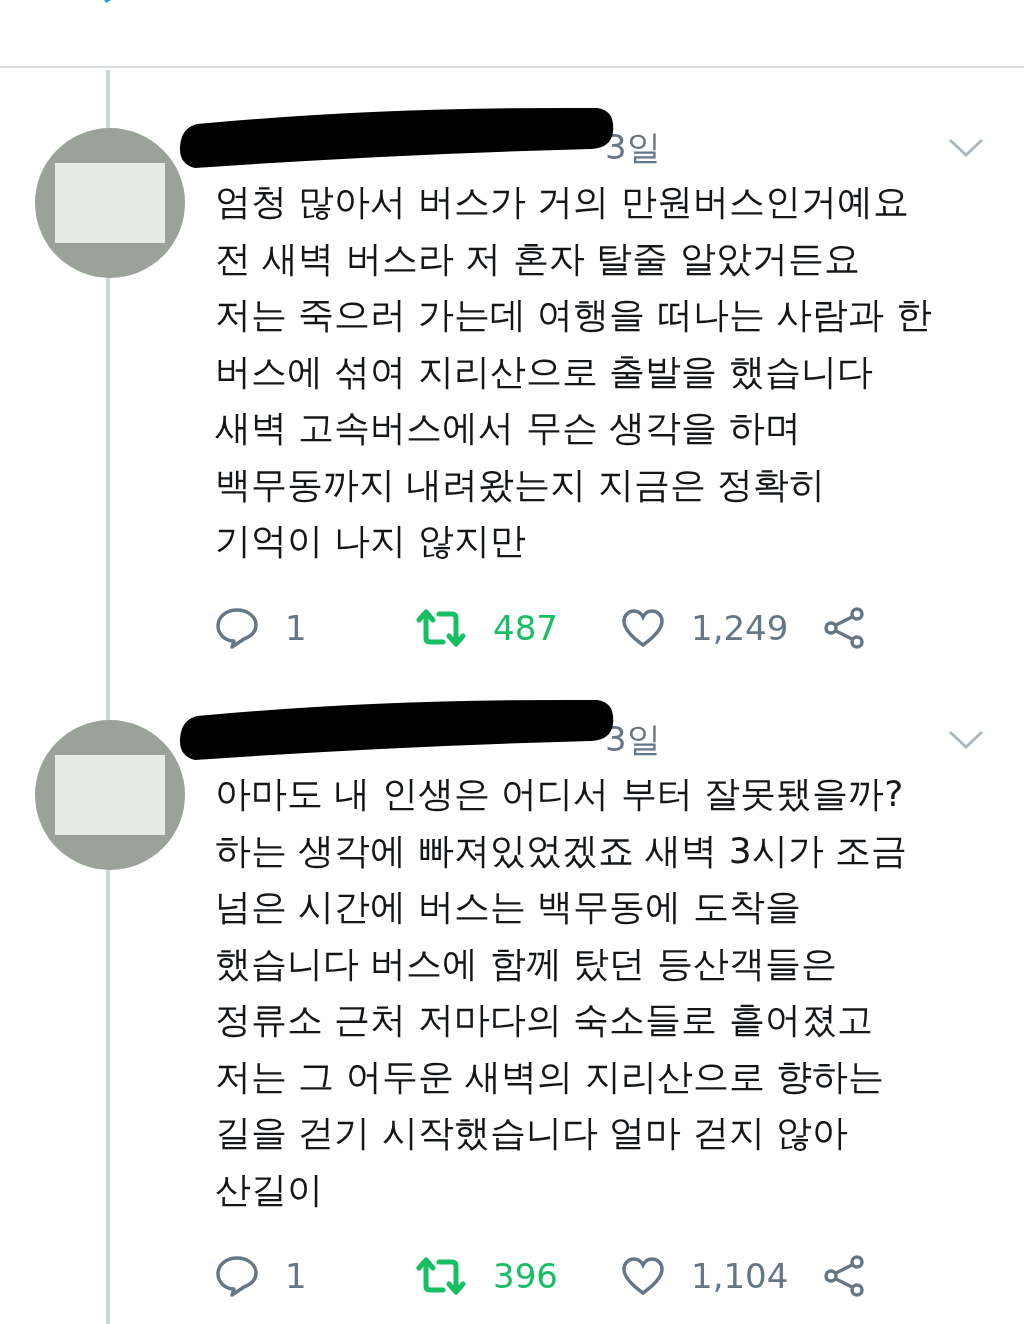 The width and height of the screenshot is (1024, 1324). What do you see at coordinates (525, 627) in the screenshot?
I see `retweet-count: 487` at bounding box center [525, 627].